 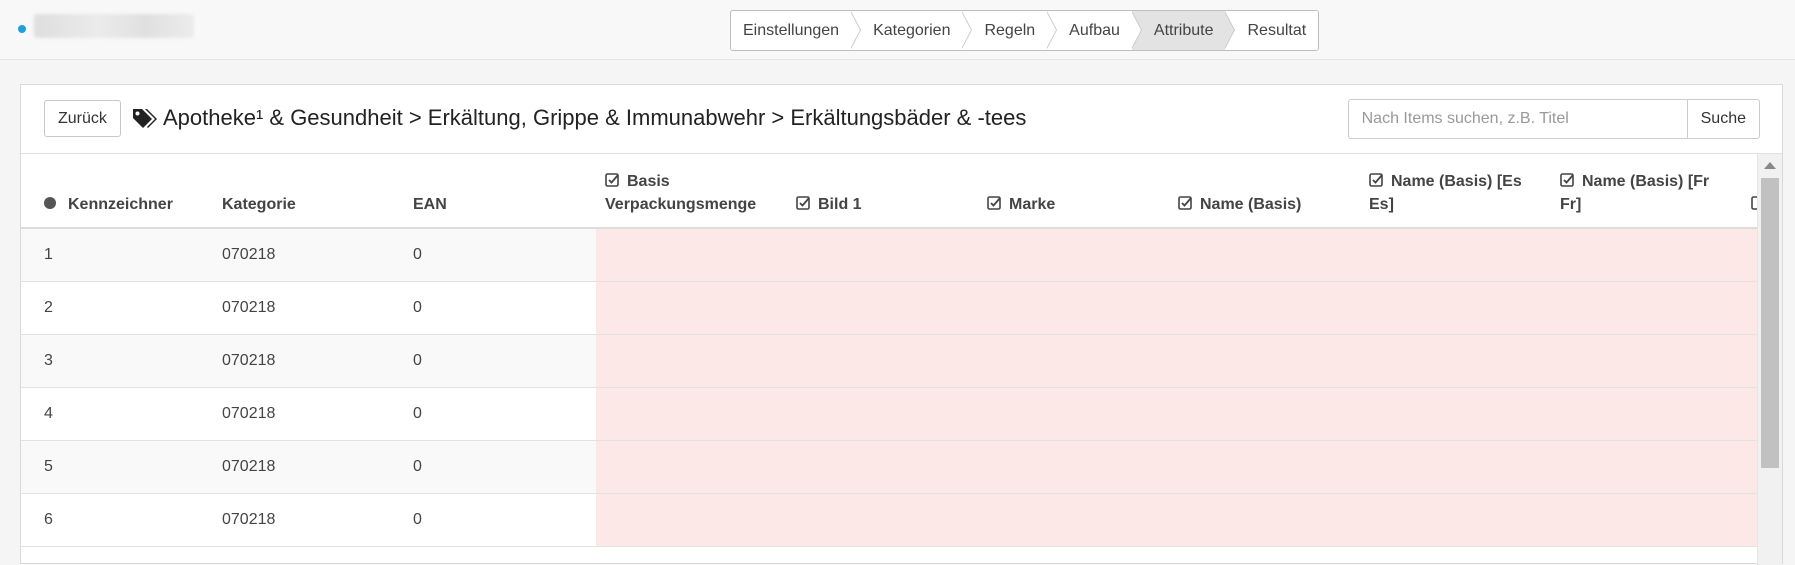 I want to click on column-header-kennzeichner: Kennzeichner, so click(x=108, y=204).